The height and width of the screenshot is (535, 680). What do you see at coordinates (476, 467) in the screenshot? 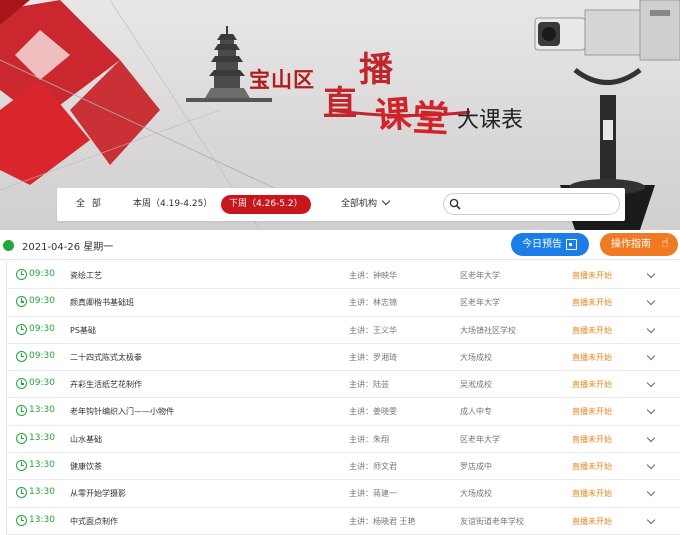
I see `course-org: 罗店成中` at bounding box center [476, 467].